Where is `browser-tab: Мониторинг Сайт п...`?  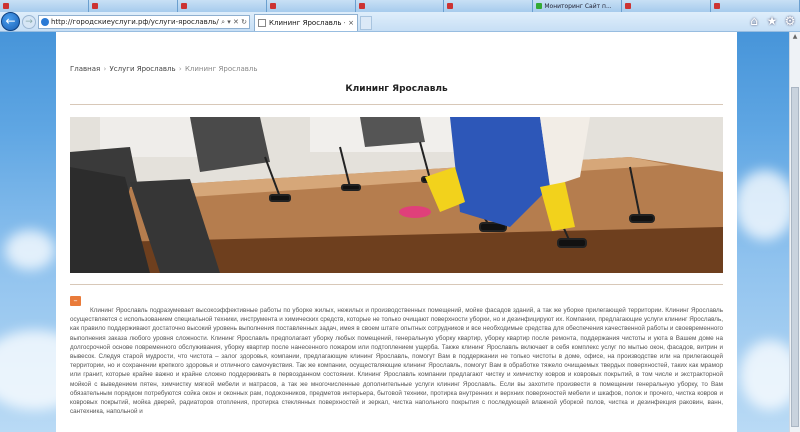 browser-tab: Мониторинг Сайт п... is located at coordinates (578, 6).